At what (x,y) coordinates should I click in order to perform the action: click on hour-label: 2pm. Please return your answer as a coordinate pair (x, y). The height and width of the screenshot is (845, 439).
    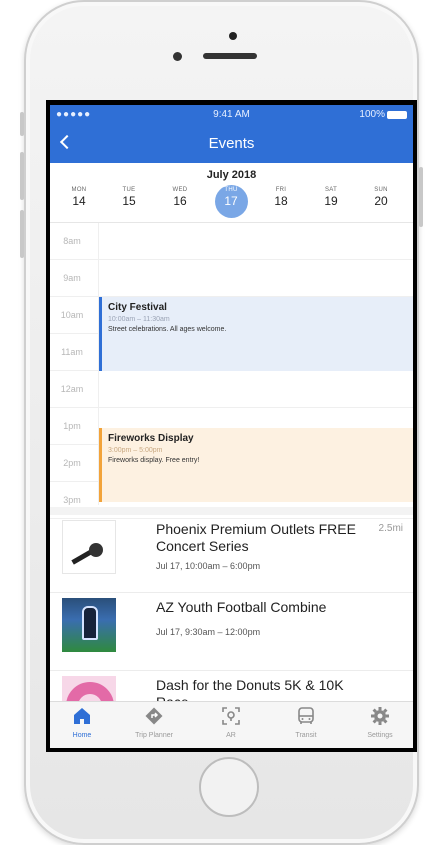
    Looking at the image, I should click on (72, 463).